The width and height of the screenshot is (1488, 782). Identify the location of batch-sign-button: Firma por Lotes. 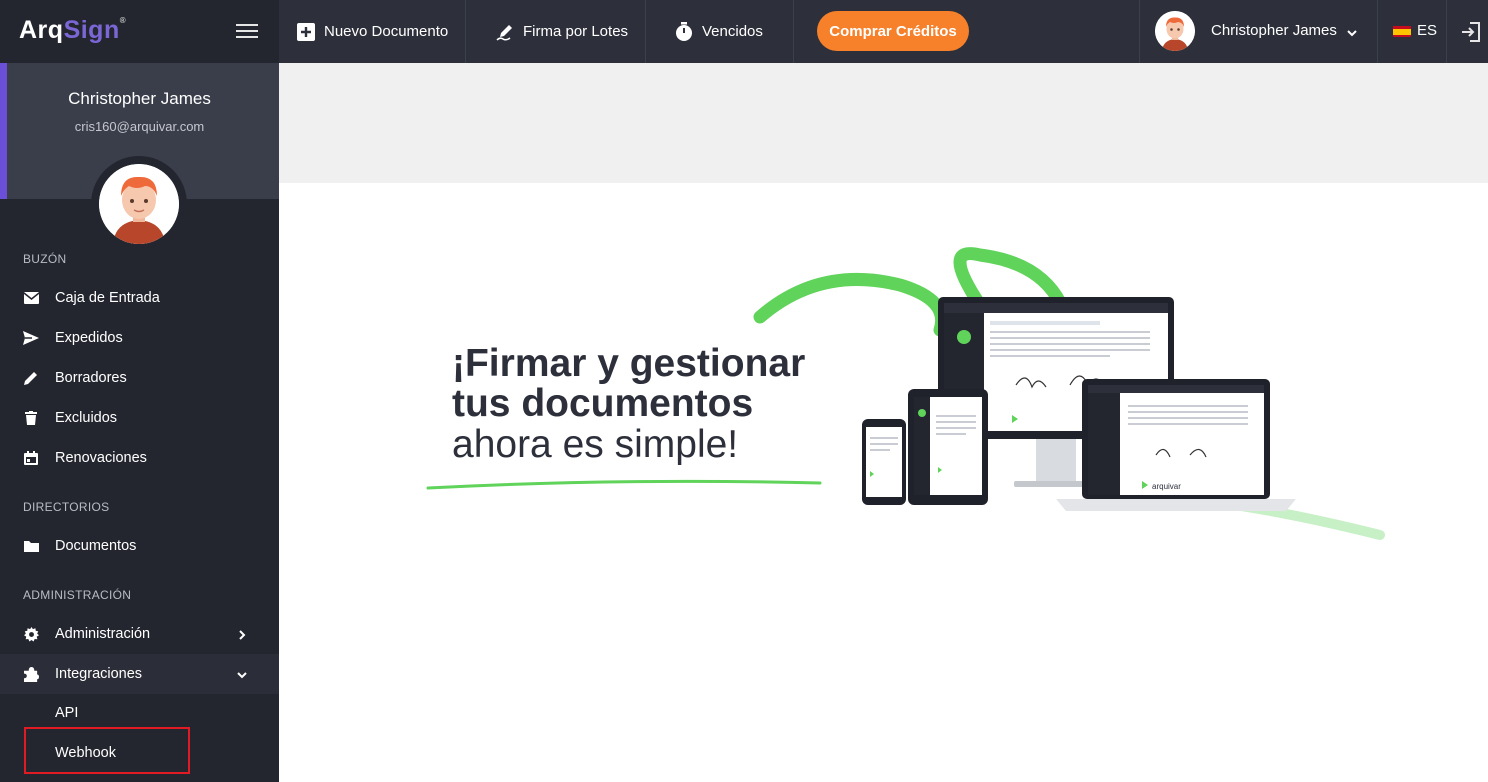
(562, 31).